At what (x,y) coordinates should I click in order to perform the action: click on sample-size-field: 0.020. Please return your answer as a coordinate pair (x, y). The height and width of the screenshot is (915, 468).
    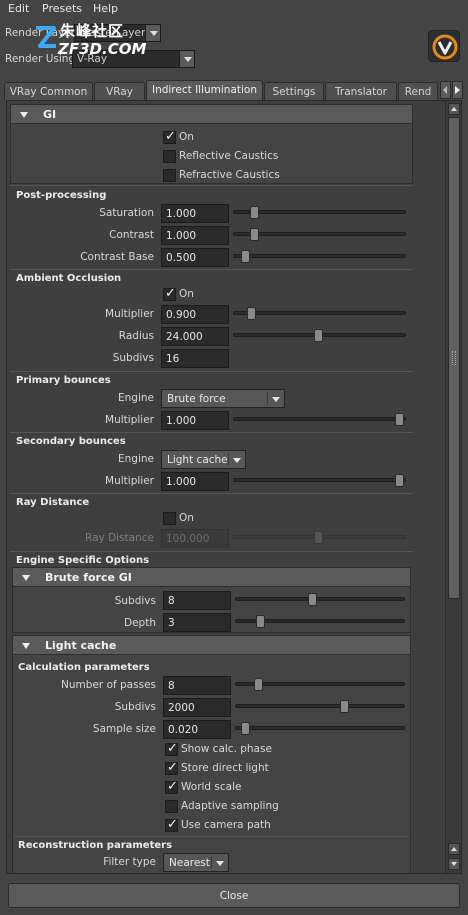
    Looking at the image, I should click on (197, 729).